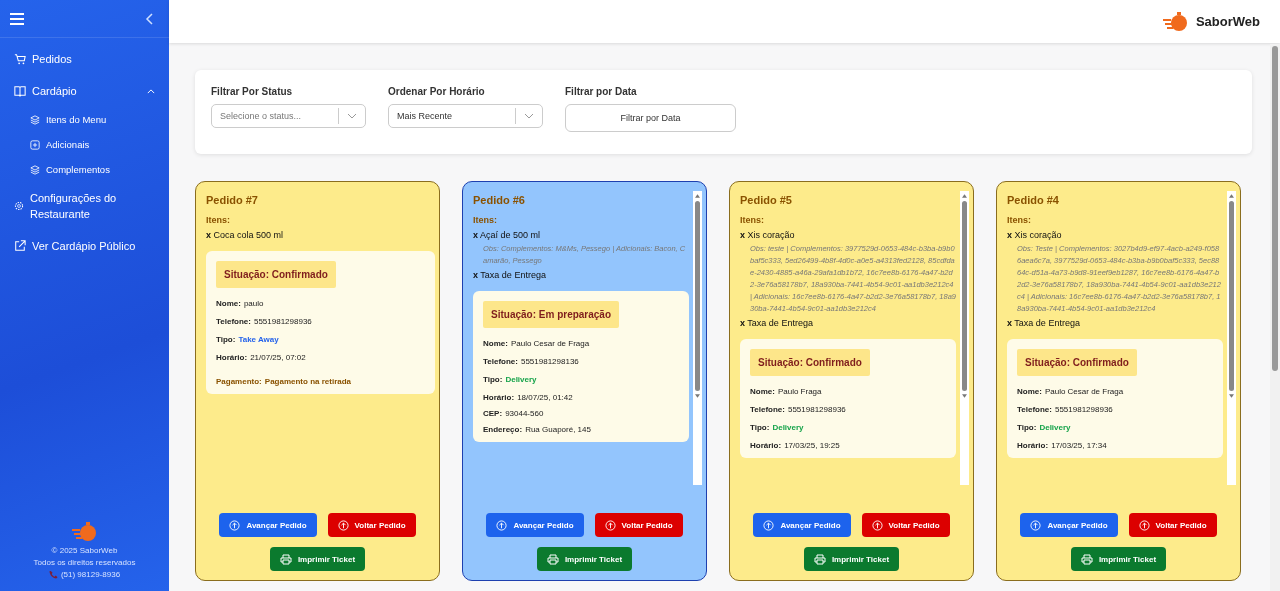 This screenshot has height=591, width=1280. I want to click on field-label: Endereço:, so click(503, 429).